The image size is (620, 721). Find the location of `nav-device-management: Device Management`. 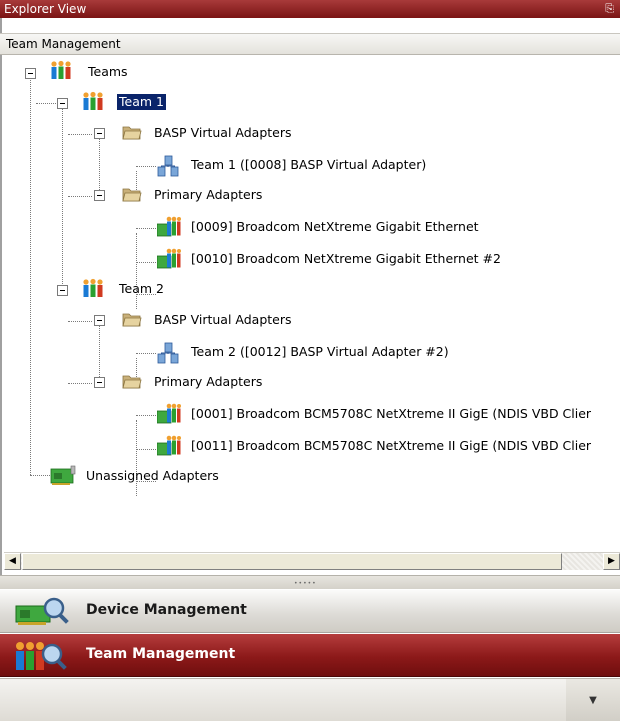

nav-device-management: Device Management is located at coordinates (310, 611).